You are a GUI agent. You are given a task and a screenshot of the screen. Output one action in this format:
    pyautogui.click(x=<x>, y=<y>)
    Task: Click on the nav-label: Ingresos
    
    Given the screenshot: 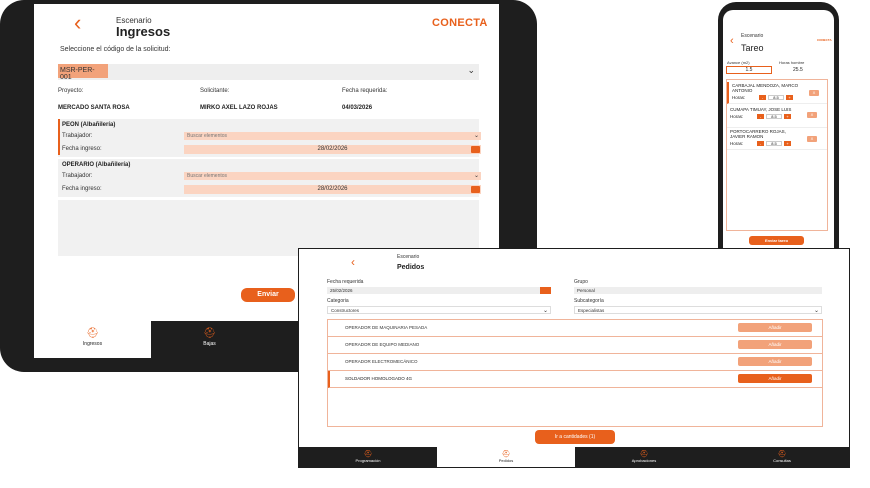 What is the action you would take?
    pyautogui.click(x=92, y=344)
    